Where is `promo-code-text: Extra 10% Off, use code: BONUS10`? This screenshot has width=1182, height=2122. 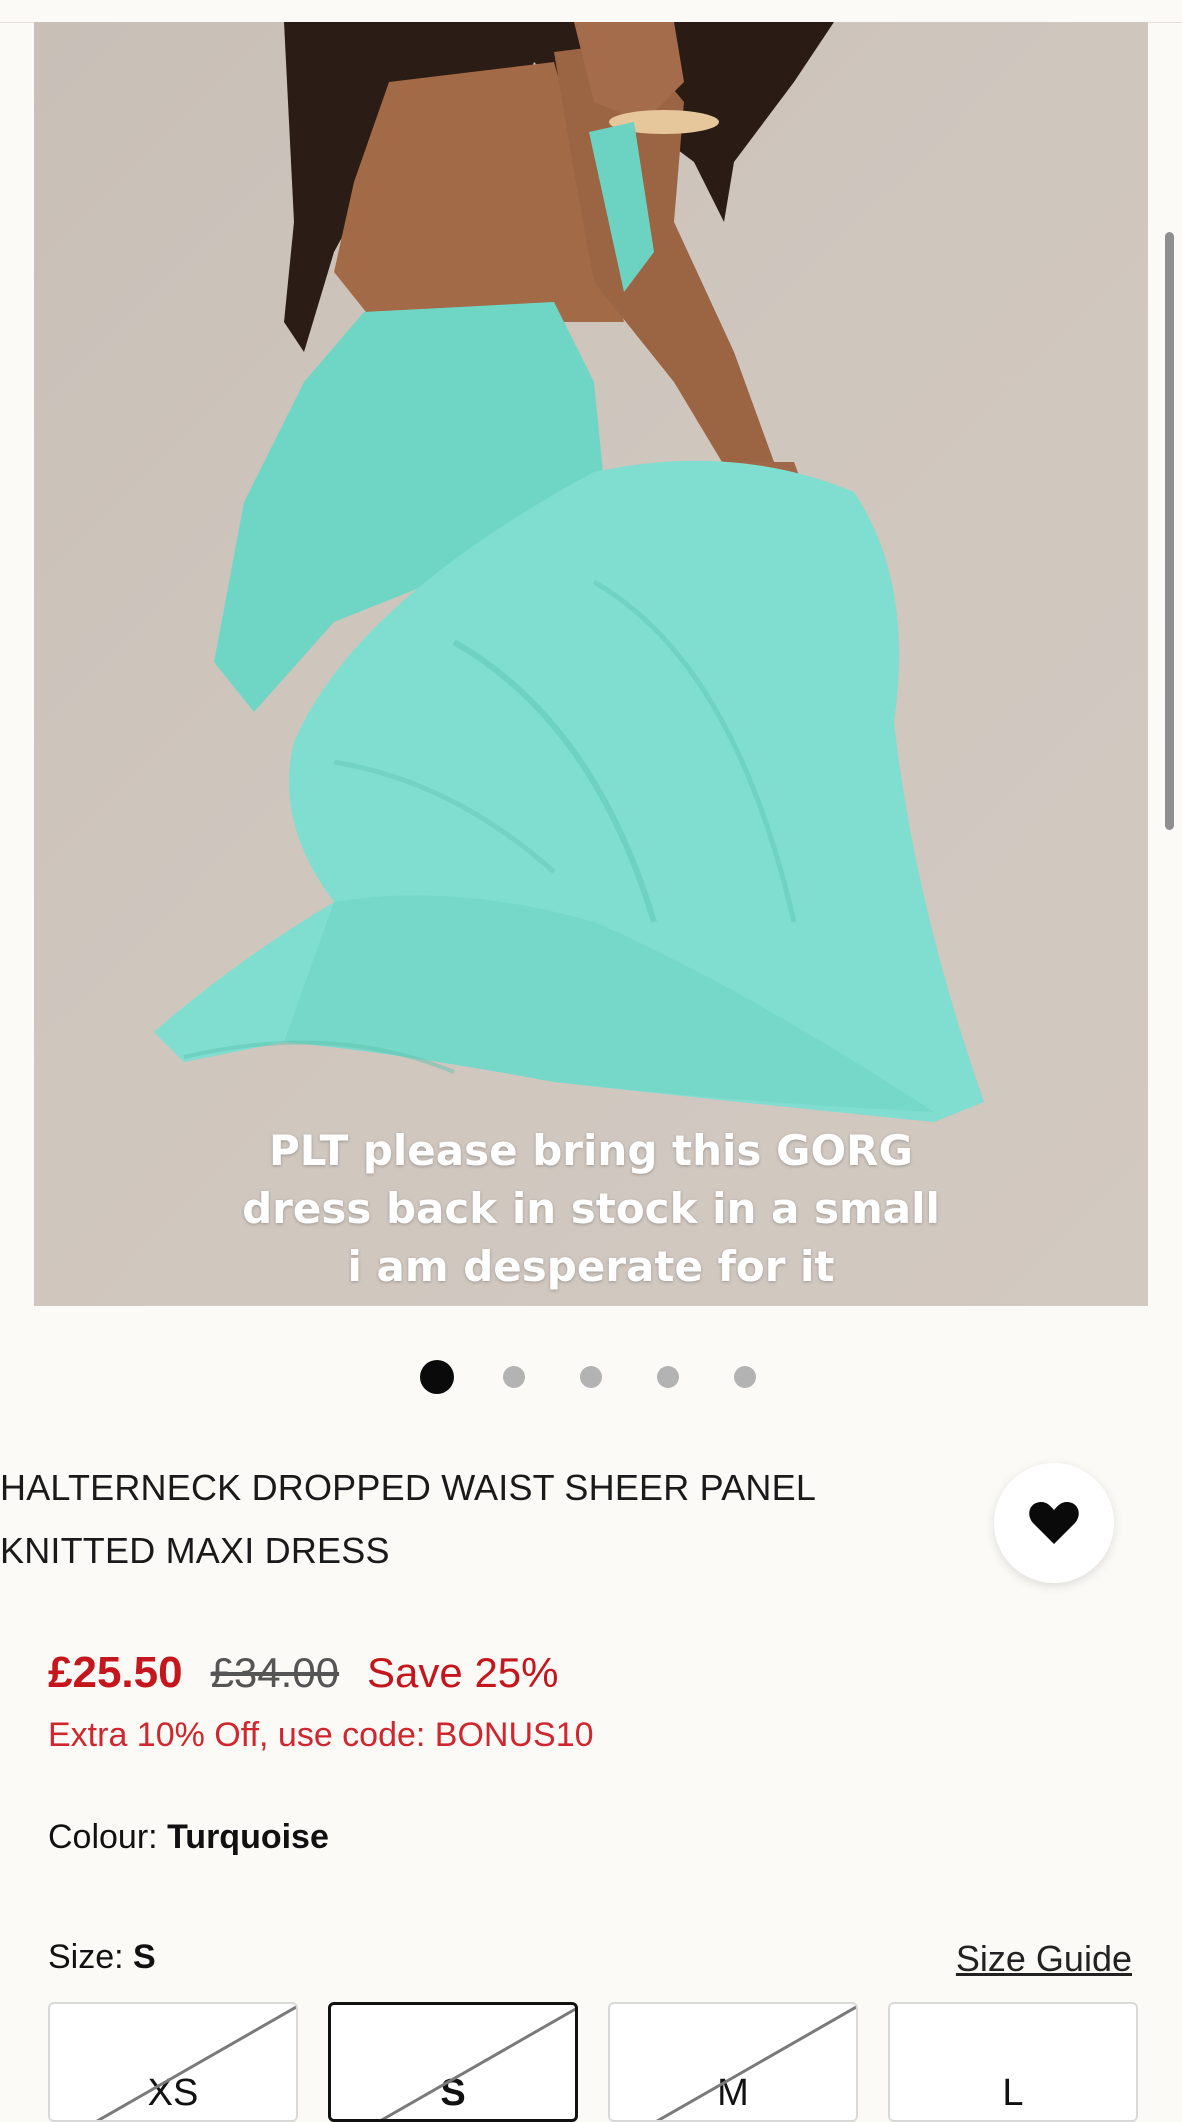 promo-code-text: Extra 10% Off, use code: BONUS10 is located at coordinates (321, 1735).